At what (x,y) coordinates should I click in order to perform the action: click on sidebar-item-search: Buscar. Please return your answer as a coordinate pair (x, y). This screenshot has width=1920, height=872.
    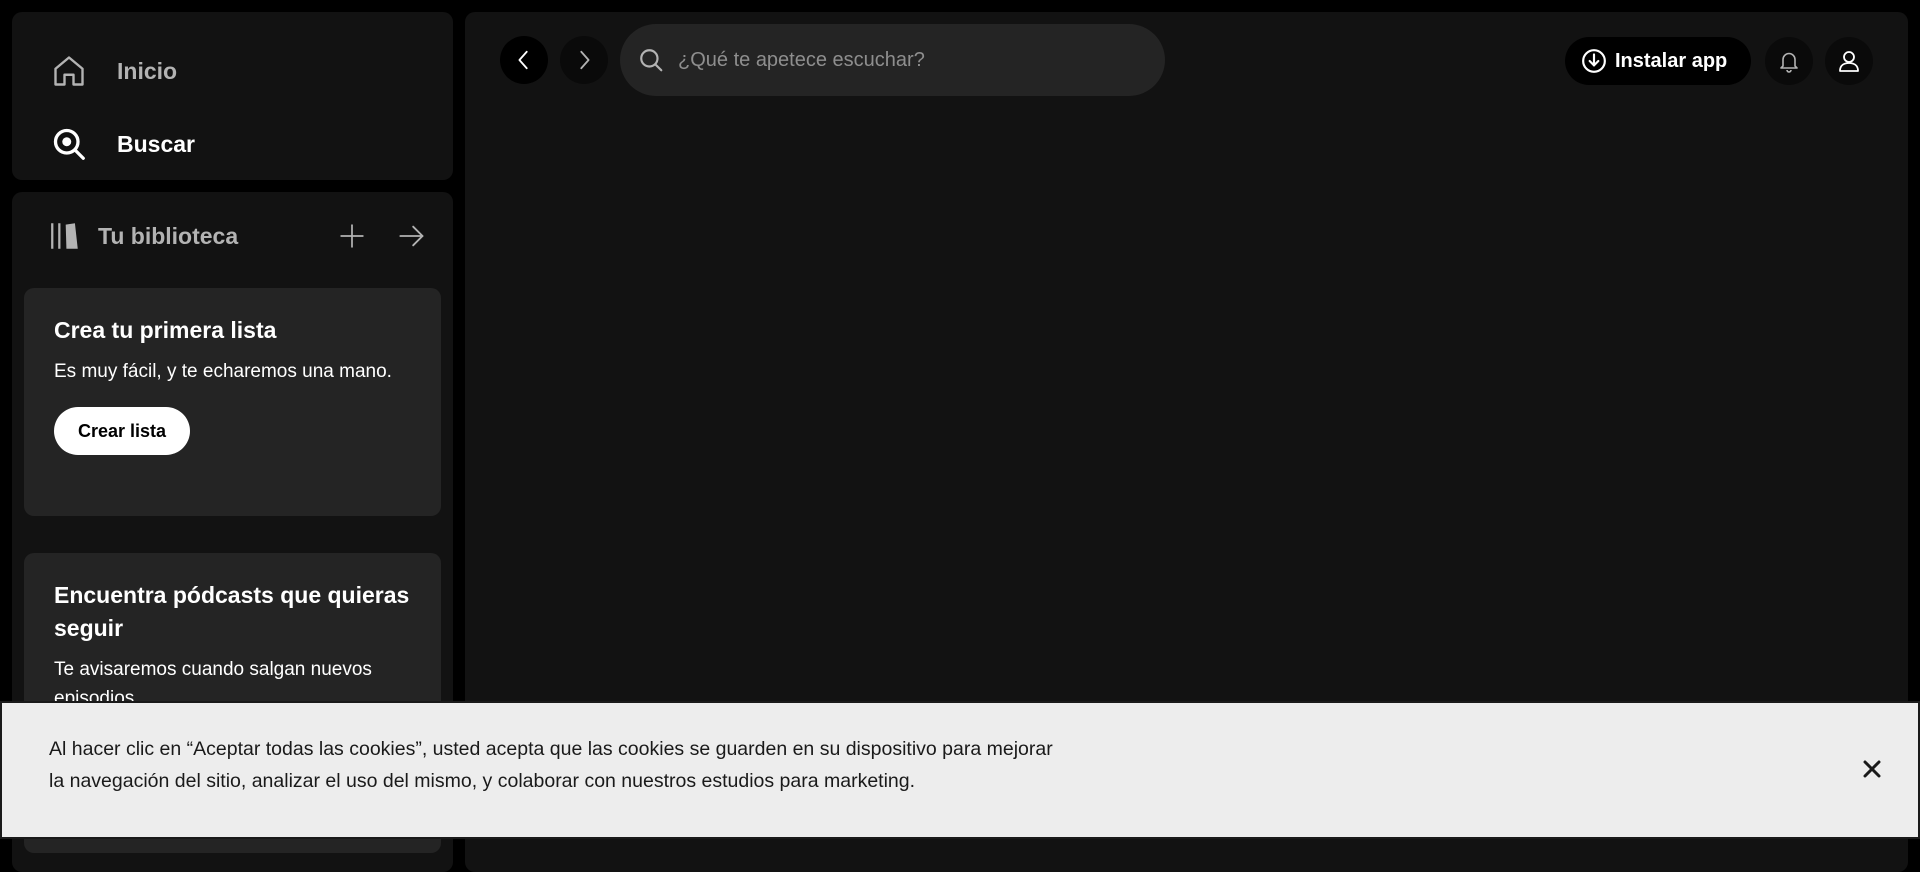
    Looking at the image, I should click on (122, 144).